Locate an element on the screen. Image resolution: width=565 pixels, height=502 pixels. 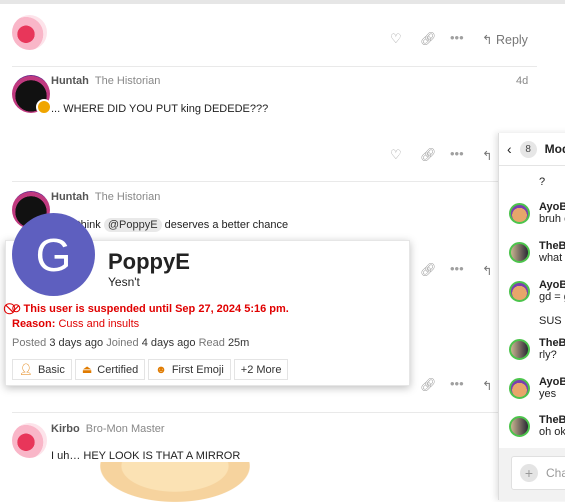
badge-first-emoji: ☻ First Emoji is located at coordinates (189, 369).